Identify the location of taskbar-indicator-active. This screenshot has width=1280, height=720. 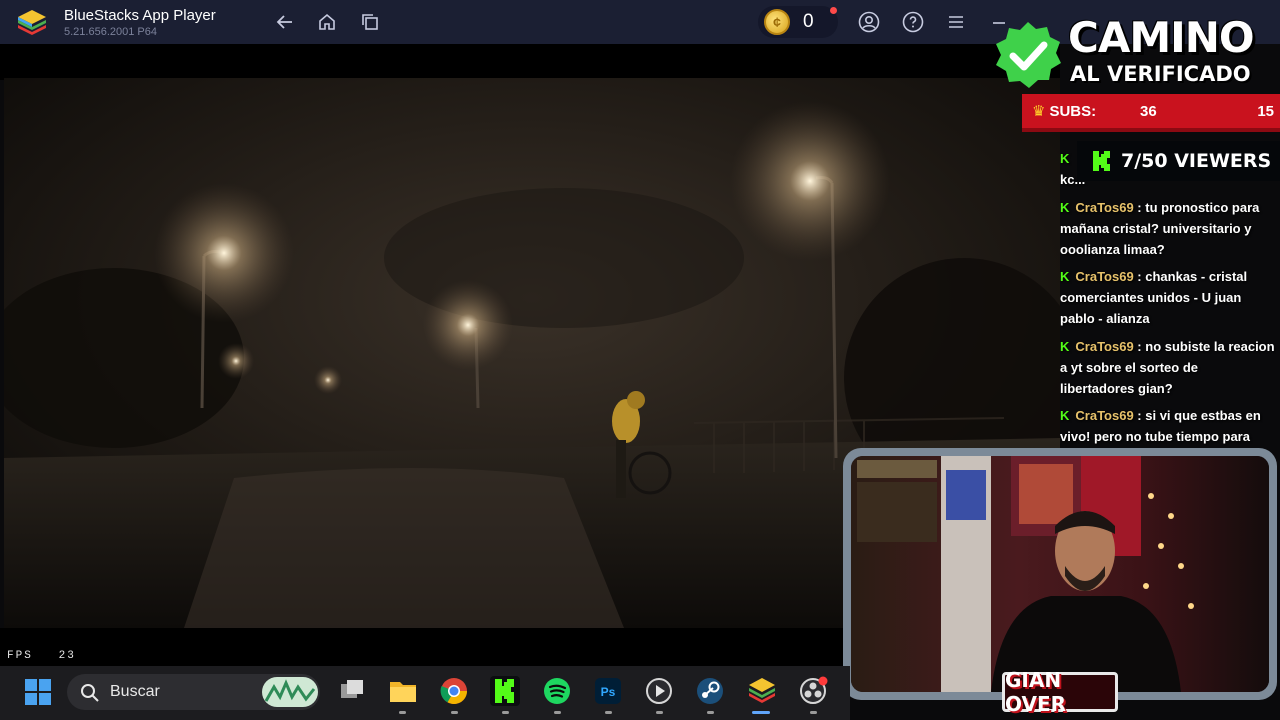
(761, 712).